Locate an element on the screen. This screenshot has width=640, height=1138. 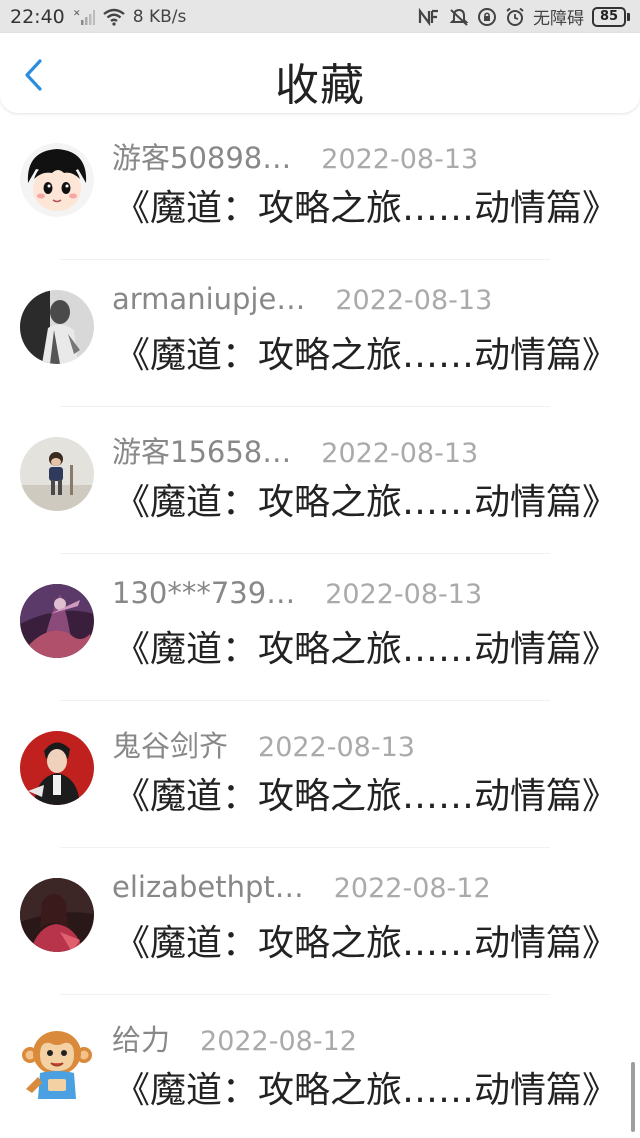
item-meta: 给力 2022-08-12 is located at coordinates (234, 1038).